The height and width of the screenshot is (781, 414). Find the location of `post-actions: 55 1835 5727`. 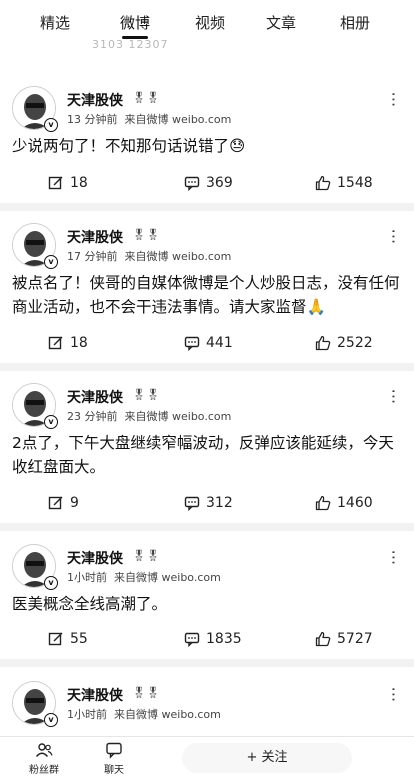

post-actions: 55 1835 5727 is located at coordinates (207, 639).